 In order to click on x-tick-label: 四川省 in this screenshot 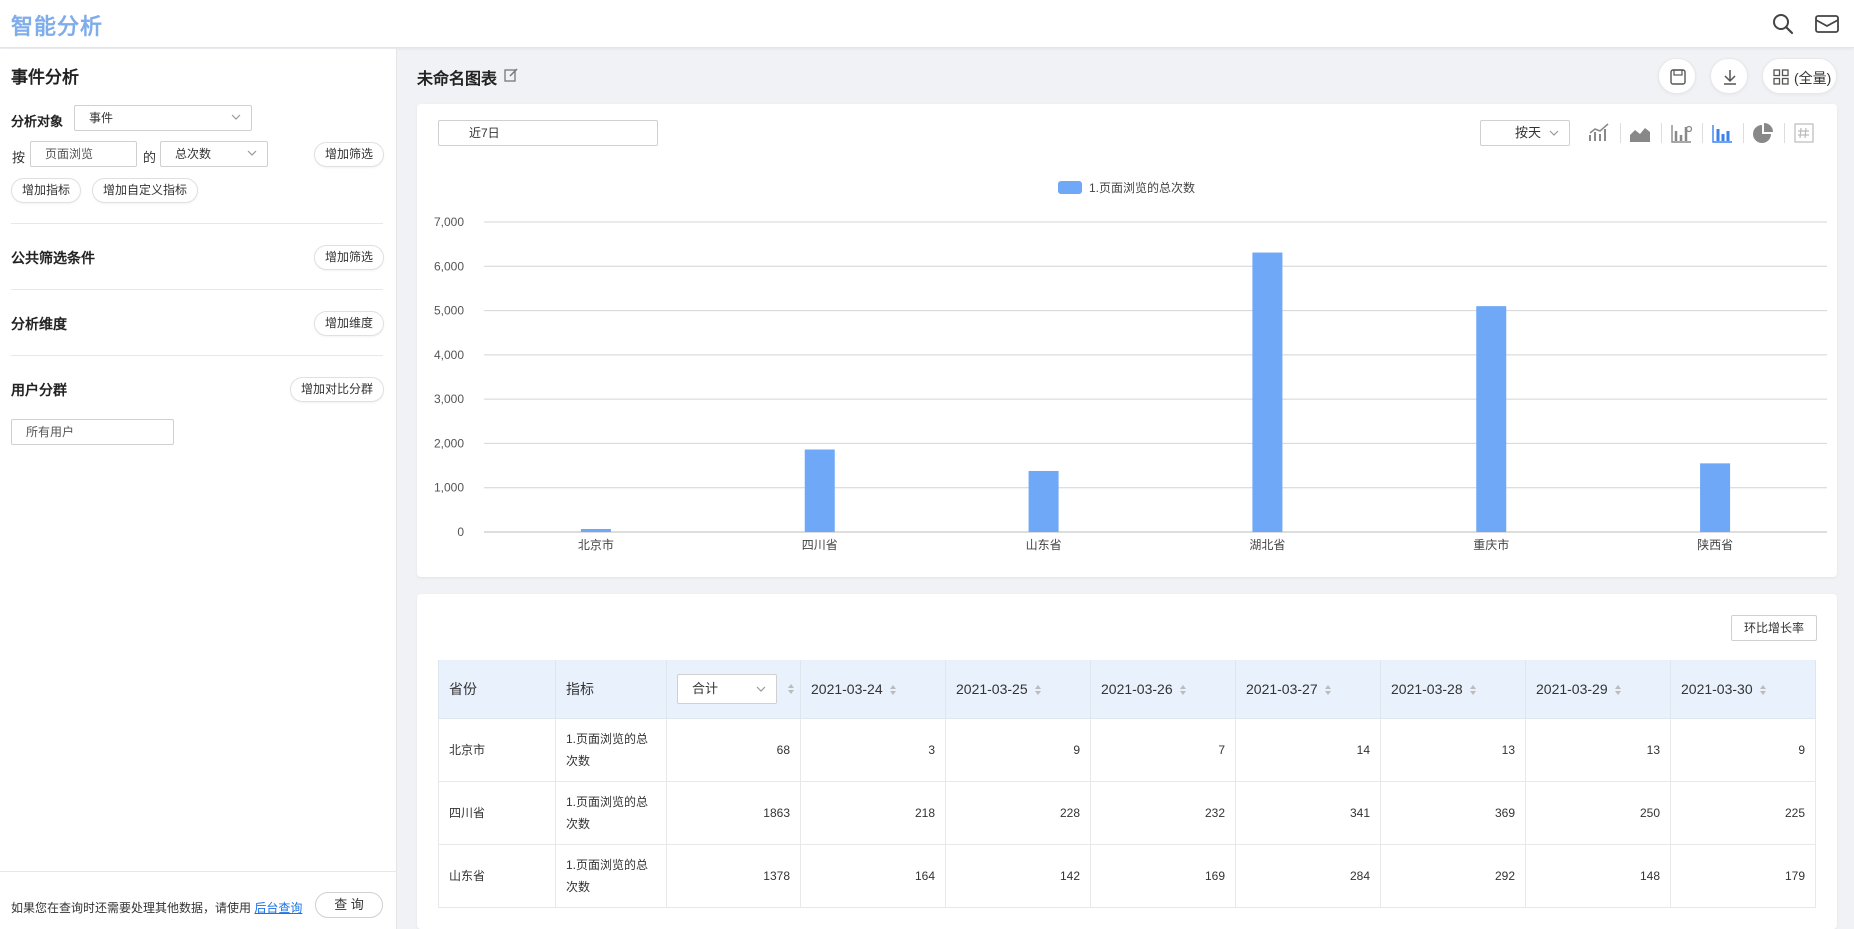, I will do `click(820, 545)`.